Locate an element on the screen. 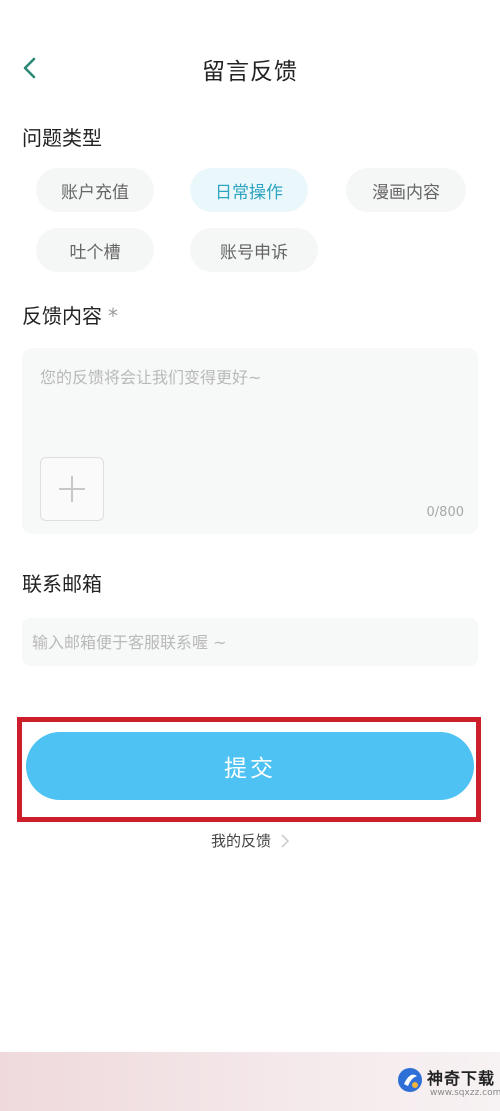  feedback-placeholder: 您的反馈将会让我们变得更好~ is located at coordinates (151, 377).